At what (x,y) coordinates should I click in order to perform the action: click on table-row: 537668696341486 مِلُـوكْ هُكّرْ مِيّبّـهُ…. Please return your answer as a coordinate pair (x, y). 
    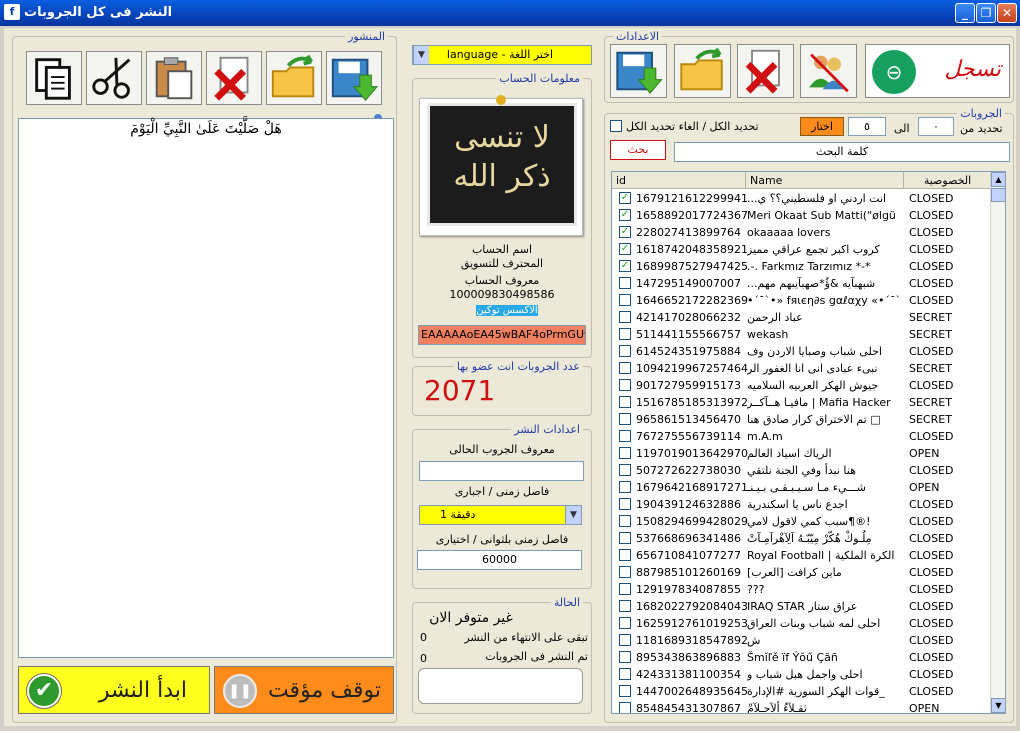
    Looking at the image, I should click on (802, 538).